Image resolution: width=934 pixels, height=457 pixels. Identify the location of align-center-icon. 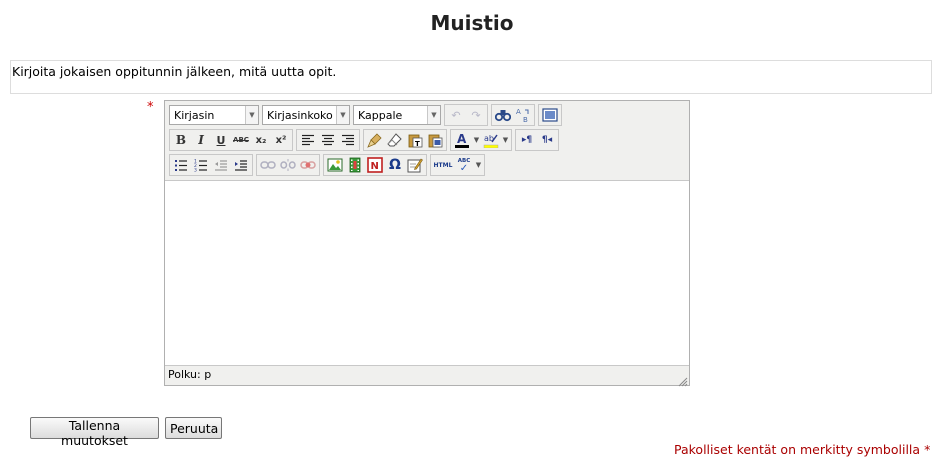
(328, 140).